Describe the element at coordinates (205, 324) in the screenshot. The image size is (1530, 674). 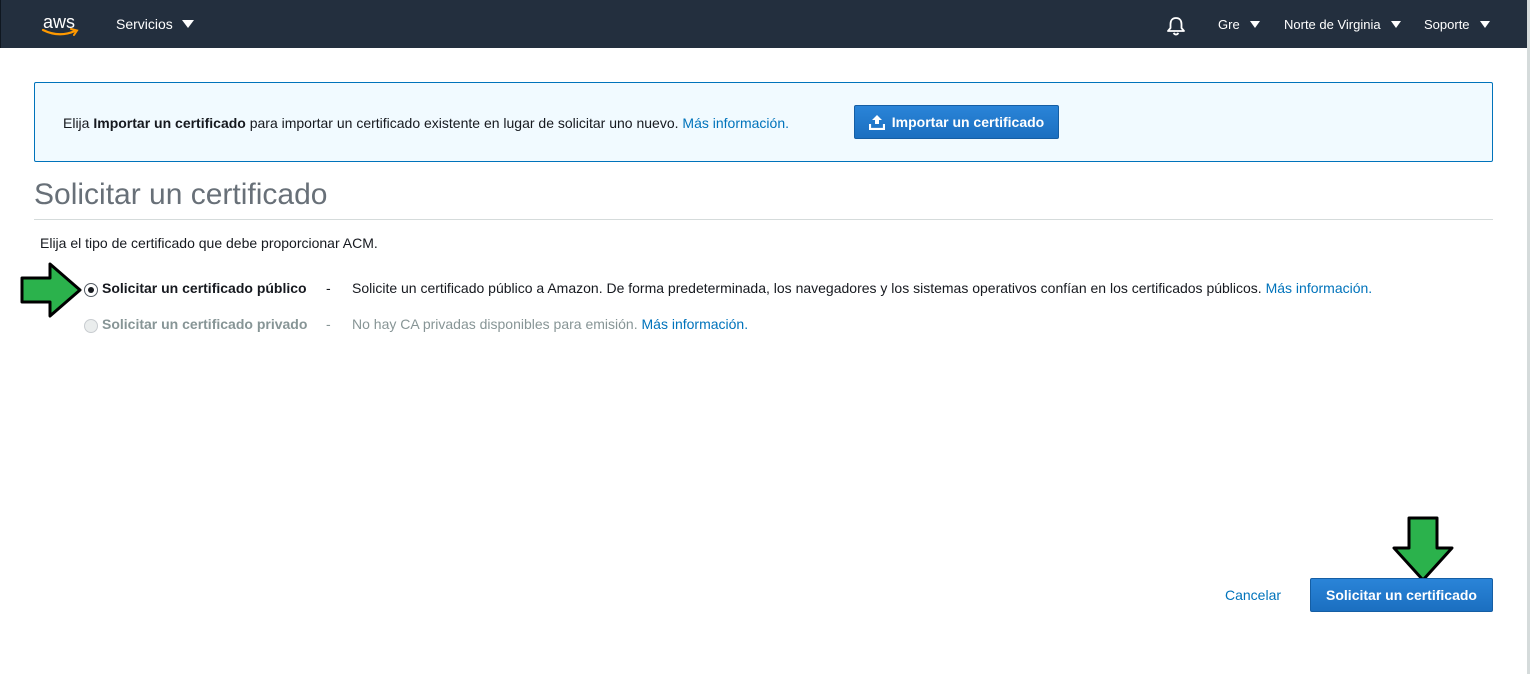
I see `option-label: Solicitar un certificado privado` at that location.